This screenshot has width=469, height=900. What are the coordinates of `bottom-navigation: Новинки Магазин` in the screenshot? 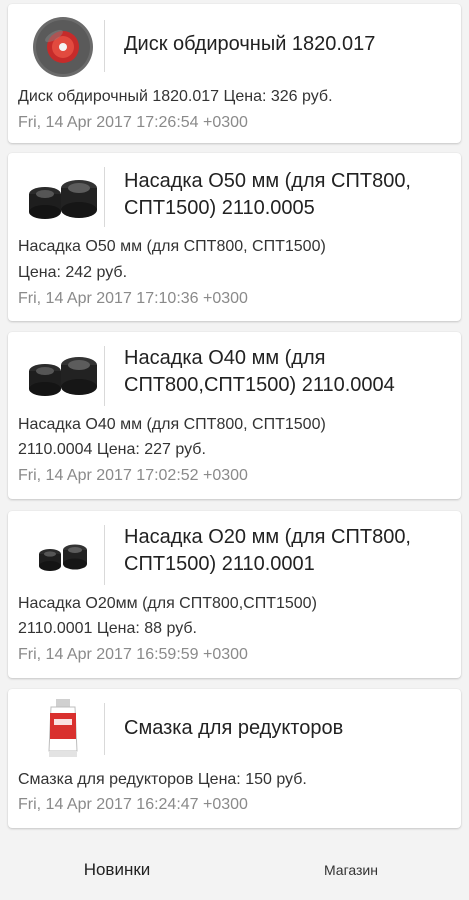 It's located at (234, 870).